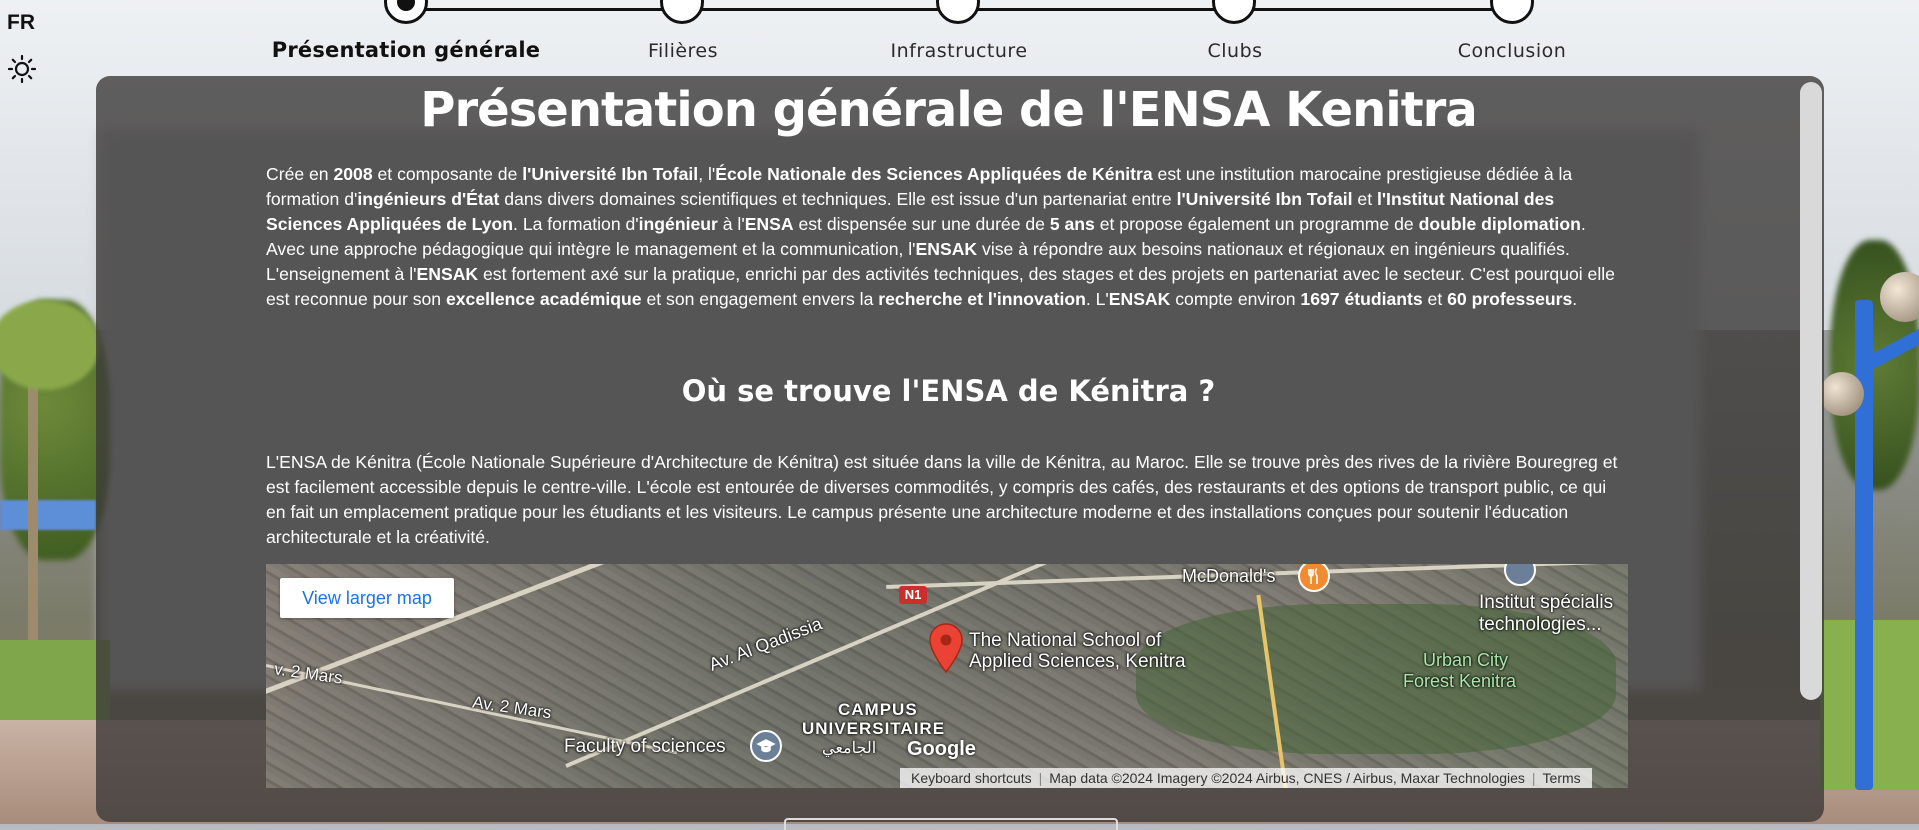  Describe the element at coordinates (731, 224) in the screenshot. I see `intro-text: à l'` at that location.